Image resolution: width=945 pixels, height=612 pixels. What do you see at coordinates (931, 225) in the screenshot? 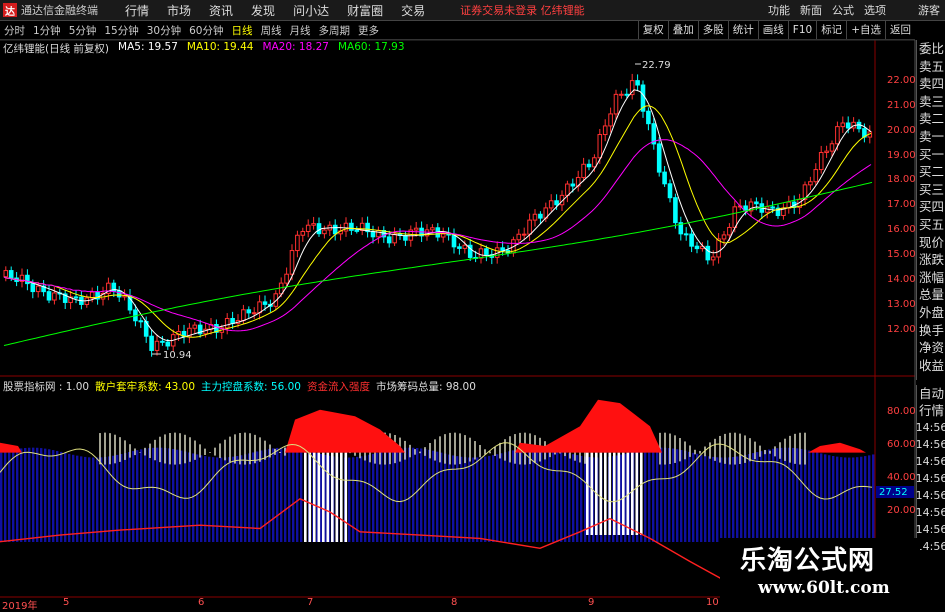
I see `side-item: 买五` at bounding box center [931, 225].